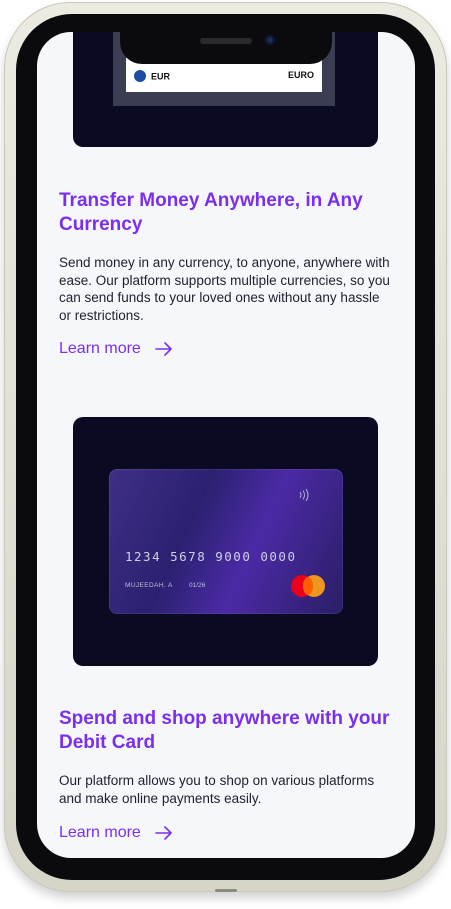  Describe the element at coordinates (211, 556) in the screenshot. I see `card-number: 1234 5678 9000 0000` at that location.